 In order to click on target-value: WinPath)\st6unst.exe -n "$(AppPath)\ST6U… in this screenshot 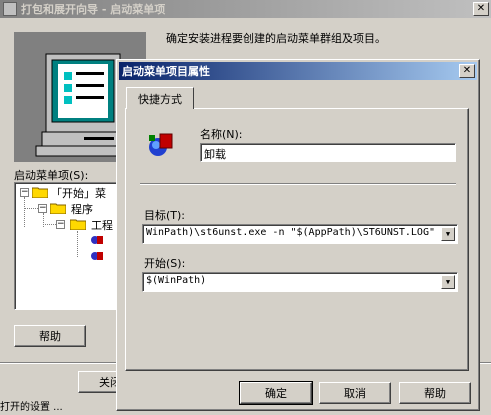, I will do `click(290, 232)`.